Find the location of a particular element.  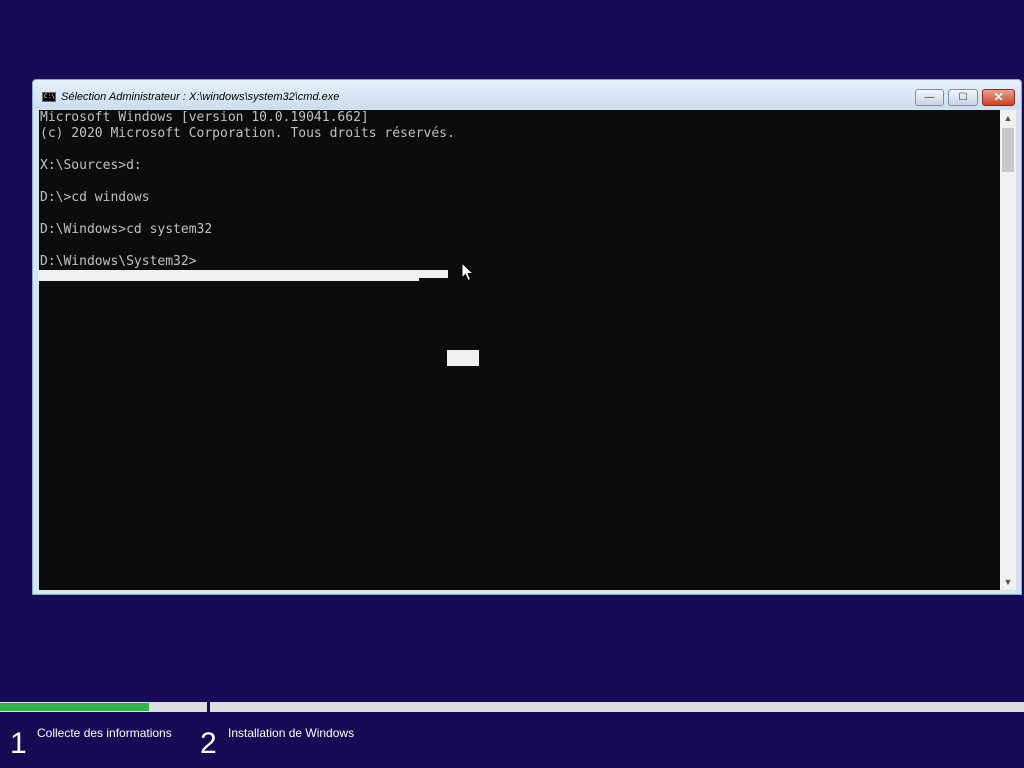

step-1-label: Collecte des informations is located at coordinates (104, 733).